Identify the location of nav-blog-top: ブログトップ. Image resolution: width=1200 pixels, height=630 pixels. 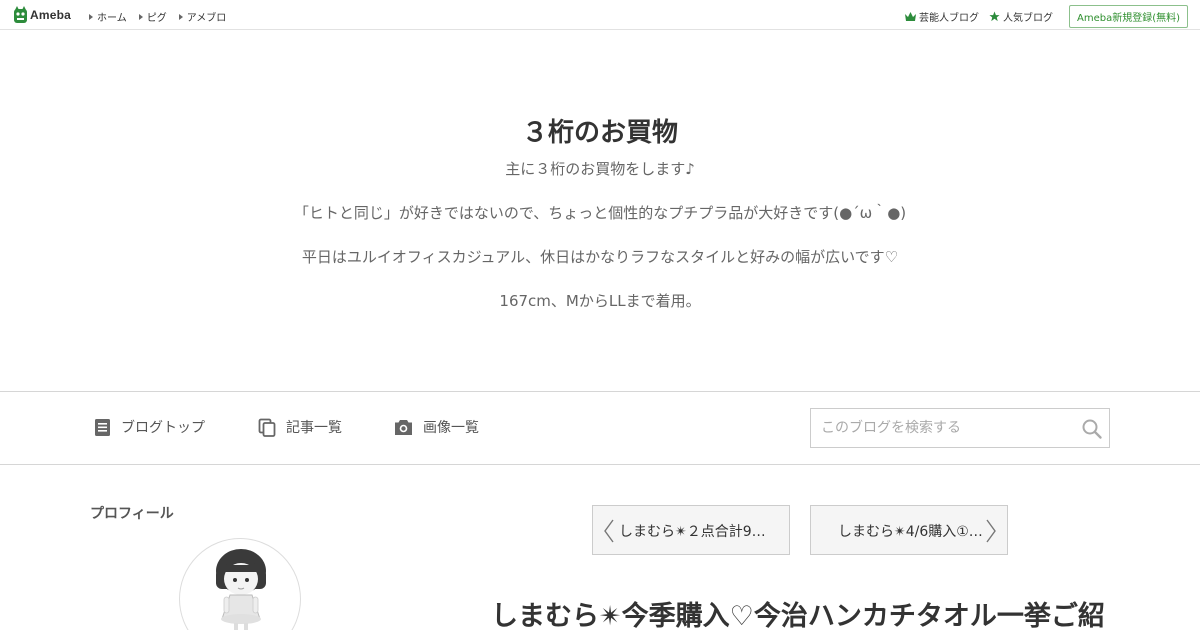
(149, 427).